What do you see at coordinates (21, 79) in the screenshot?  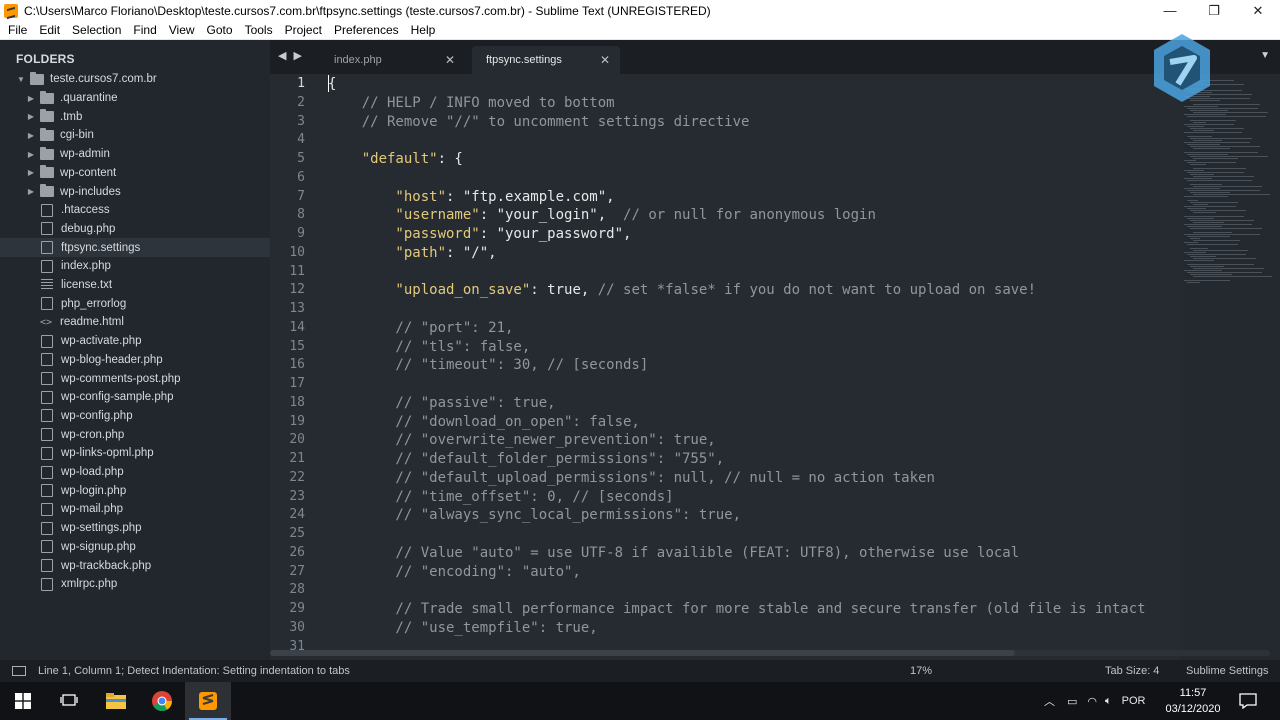 I see `caret-down-icon: ▼` at bounding box center [21, 79].